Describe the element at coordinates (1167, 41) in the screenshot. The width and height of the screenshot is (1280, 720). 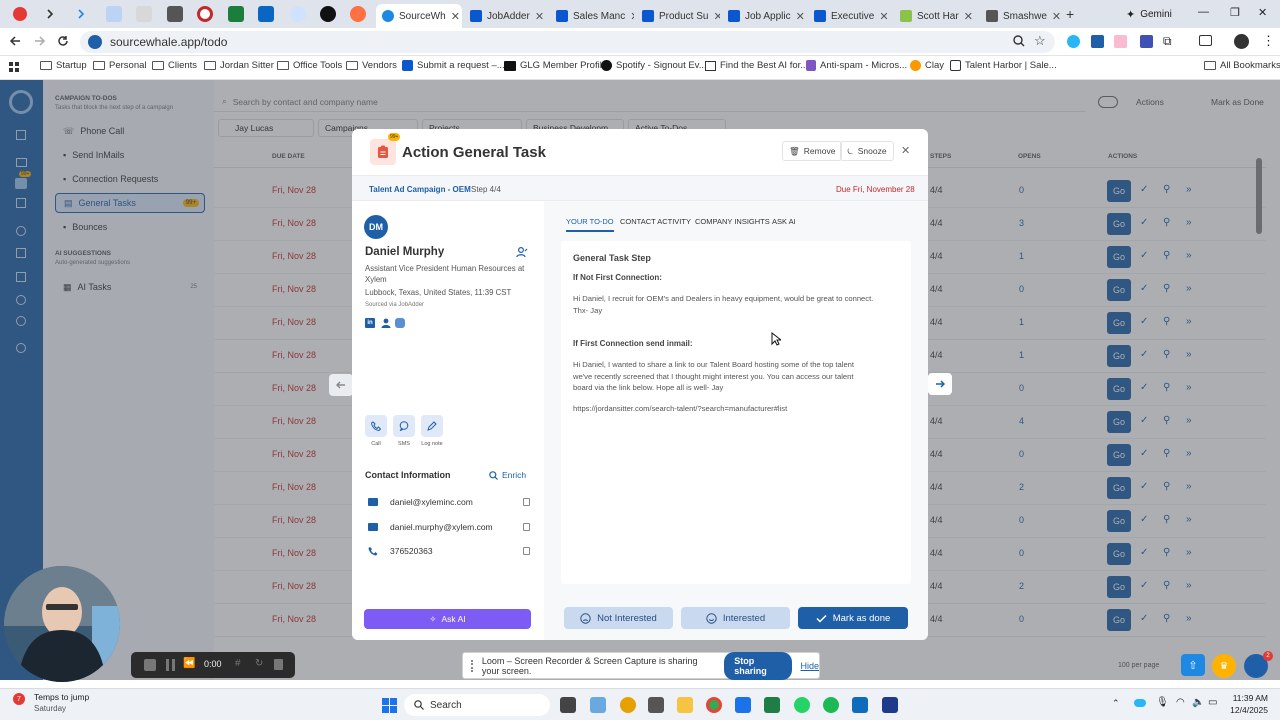
I see `extensions-puzzle-icon: ⧉` at that location.